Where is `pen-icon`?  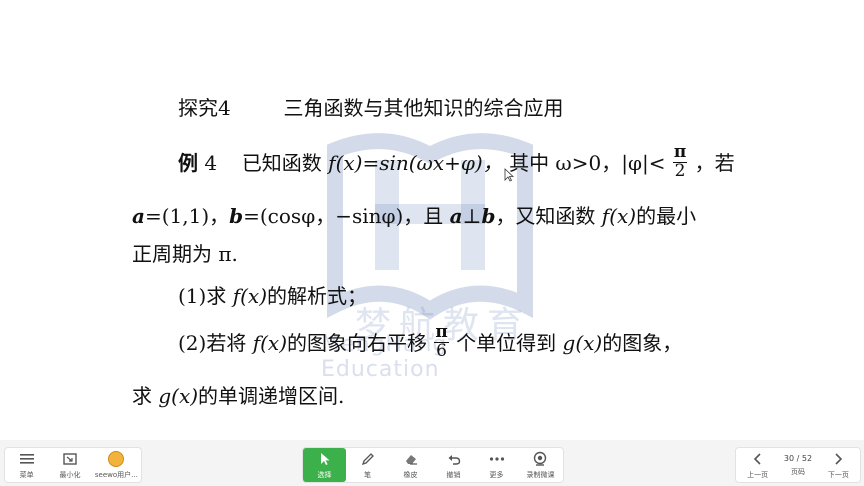
pen-icon is located at coordinates (368, 459).